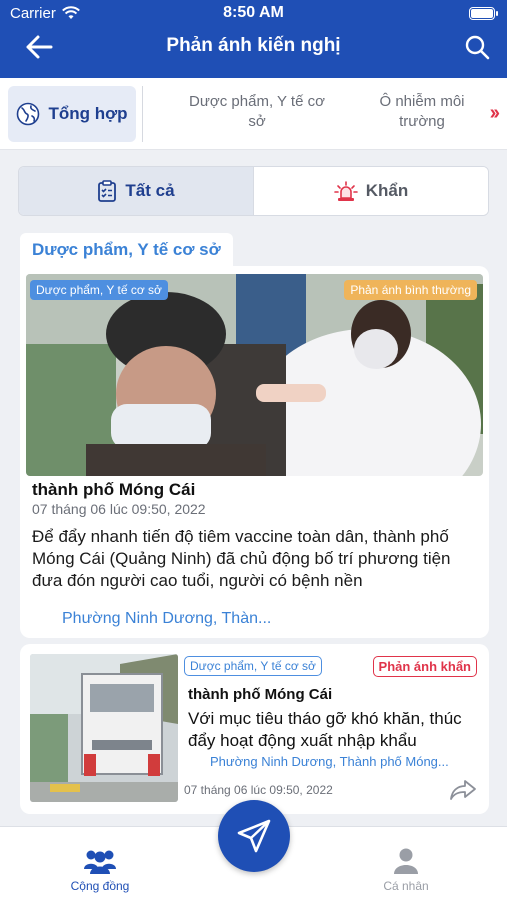 Image resolution: width=507 pixels, height=900 pixels. What do you see at coordinates (104, 728) in the screenshot?
I see `post-image` at bounding box center [104, 728].